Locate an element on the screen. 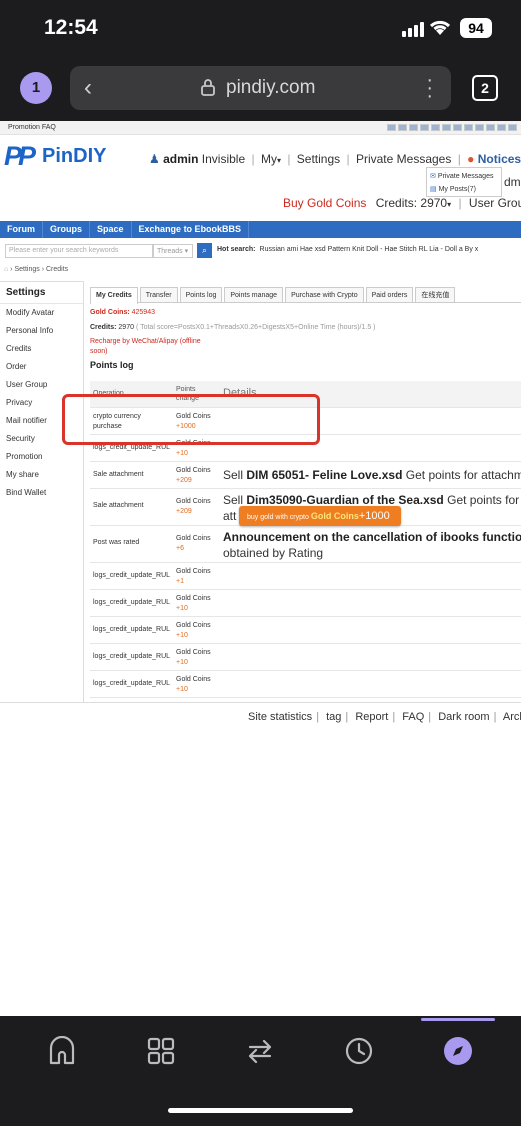 This screenshot has width=521, height=1126. search-icon: ⌕ is located at coordinates (204, 250).